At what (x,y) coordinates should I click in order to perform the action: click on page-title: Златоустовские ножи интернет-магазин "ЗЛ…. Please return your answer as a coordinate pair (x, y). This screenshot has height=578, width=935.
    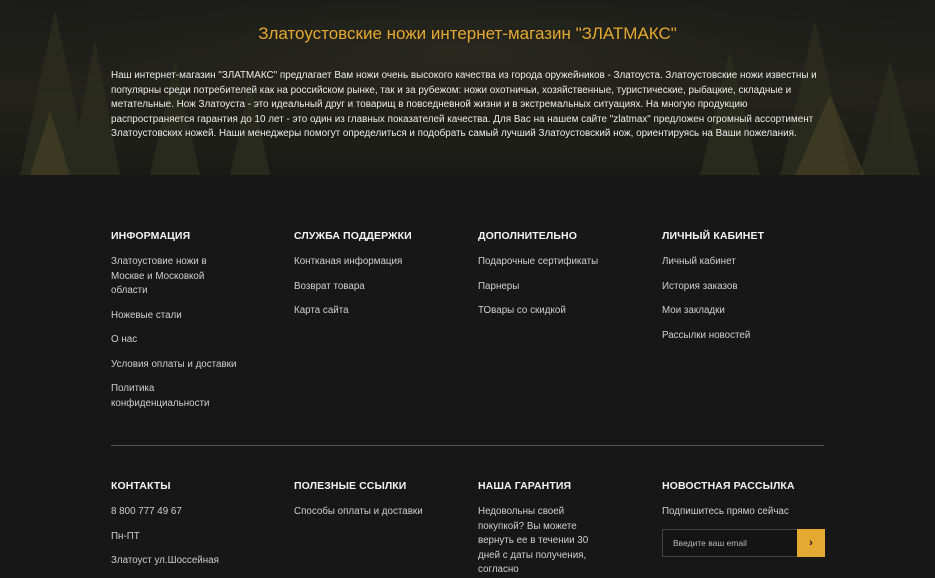
    Looking at the image, I should click on (467, 33).